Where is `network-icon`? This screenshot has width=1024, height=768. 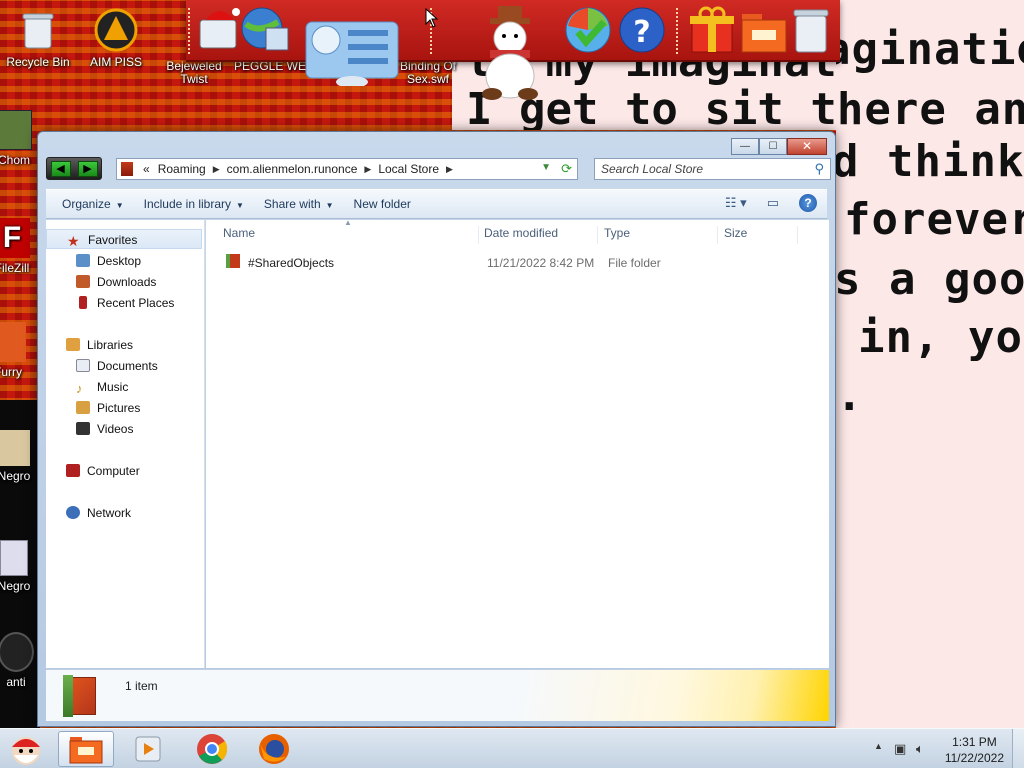 network-icon is located at coordinates (73, 512).